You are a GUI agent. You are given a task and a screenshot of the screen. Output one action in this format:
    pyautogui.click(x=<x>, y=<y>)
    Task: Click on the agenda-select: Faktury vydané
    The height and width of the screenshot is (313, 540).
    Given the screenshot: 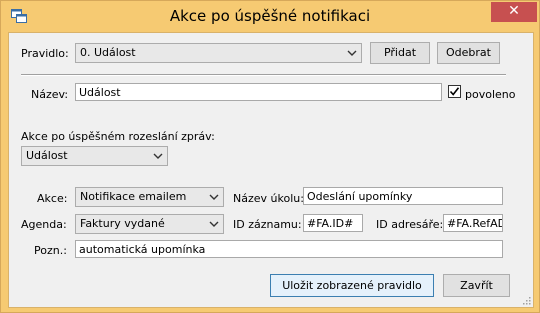 What is the action you would take?
    pyautogui.click(x=149, y=224)
    